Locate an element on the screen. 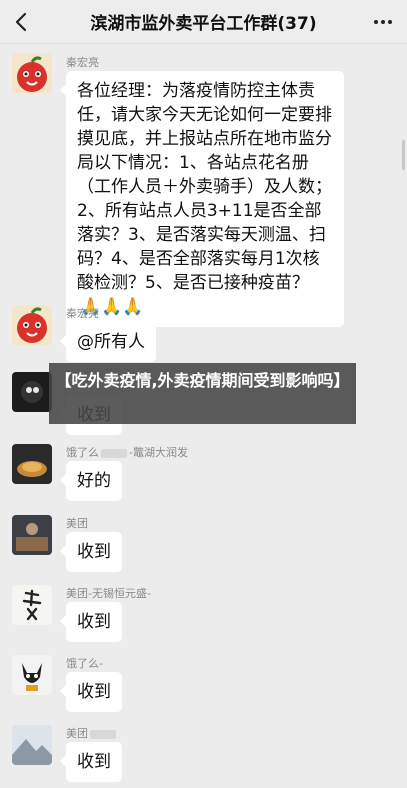 The height and width of the screenshot is (788, 407). message-text: 好的 is located at coordinates (94, 481).